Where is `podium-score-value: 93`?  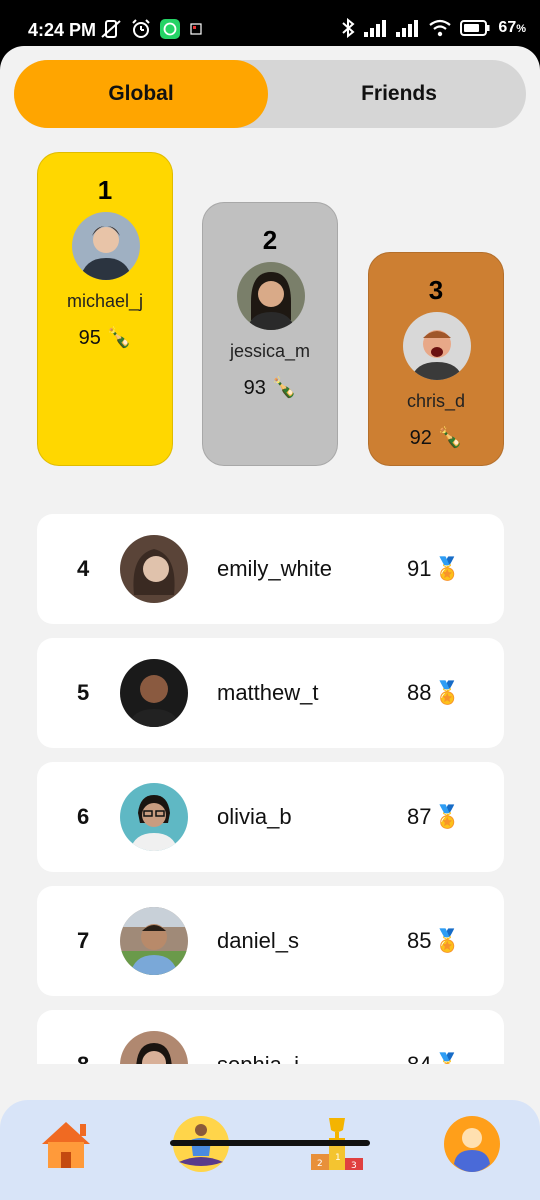 podium-score-value: 93 is located at coordinates (254, 388).